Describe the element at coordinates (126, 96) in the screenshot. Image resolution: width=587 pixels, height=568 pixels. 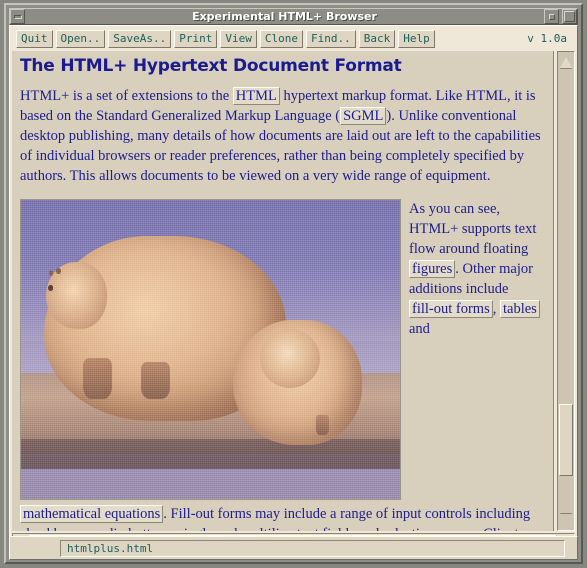
I see `para1-text-a: HTML+ is a set of extensions to the` at that location.